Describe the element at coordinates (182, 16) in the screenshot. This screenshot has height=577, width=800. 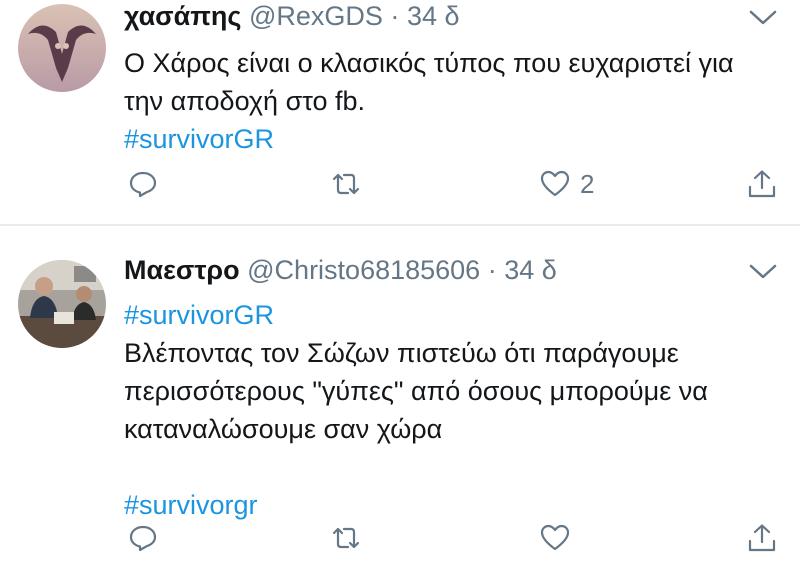
I see `author-name: χασάπης` at that location.